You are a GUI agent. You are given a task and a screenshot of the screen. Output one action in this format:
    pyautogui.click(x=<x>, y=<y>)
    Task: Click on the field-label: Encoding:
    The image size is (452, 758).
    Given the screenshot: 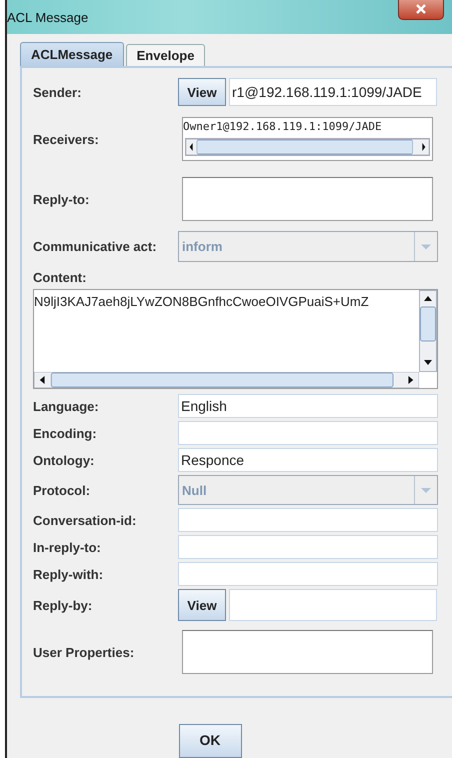 What is the action you would take?
    pyautogui.click(x=65, y=433)
    